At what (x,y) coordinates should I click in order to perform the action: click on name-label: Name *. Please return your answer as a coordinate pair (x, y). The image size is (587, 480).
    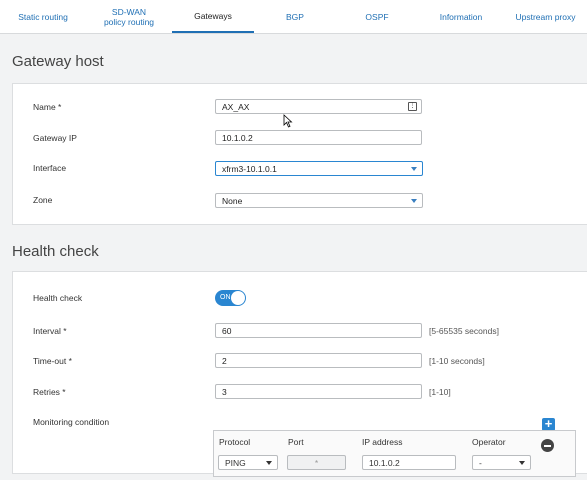
    Looking at the image, I should click on (47, 107).